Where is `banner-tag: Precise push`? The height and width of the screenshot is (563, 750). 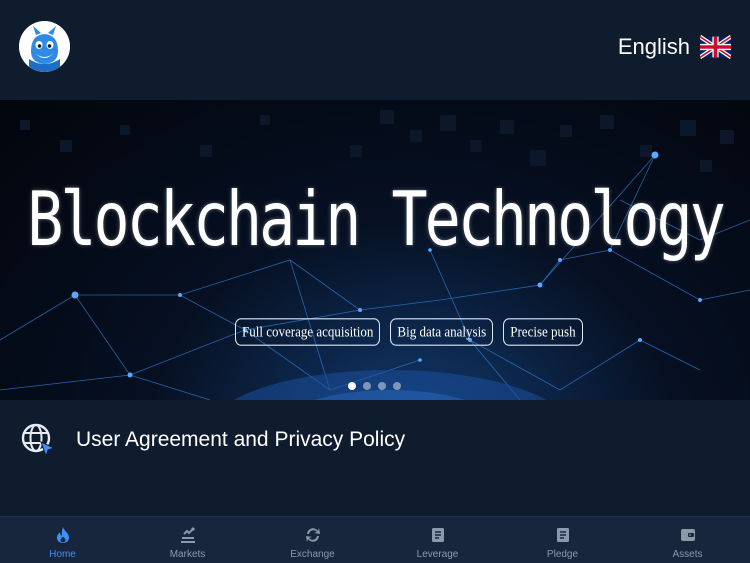 banner-tag: Precise push is located at coordinates (543, 332).